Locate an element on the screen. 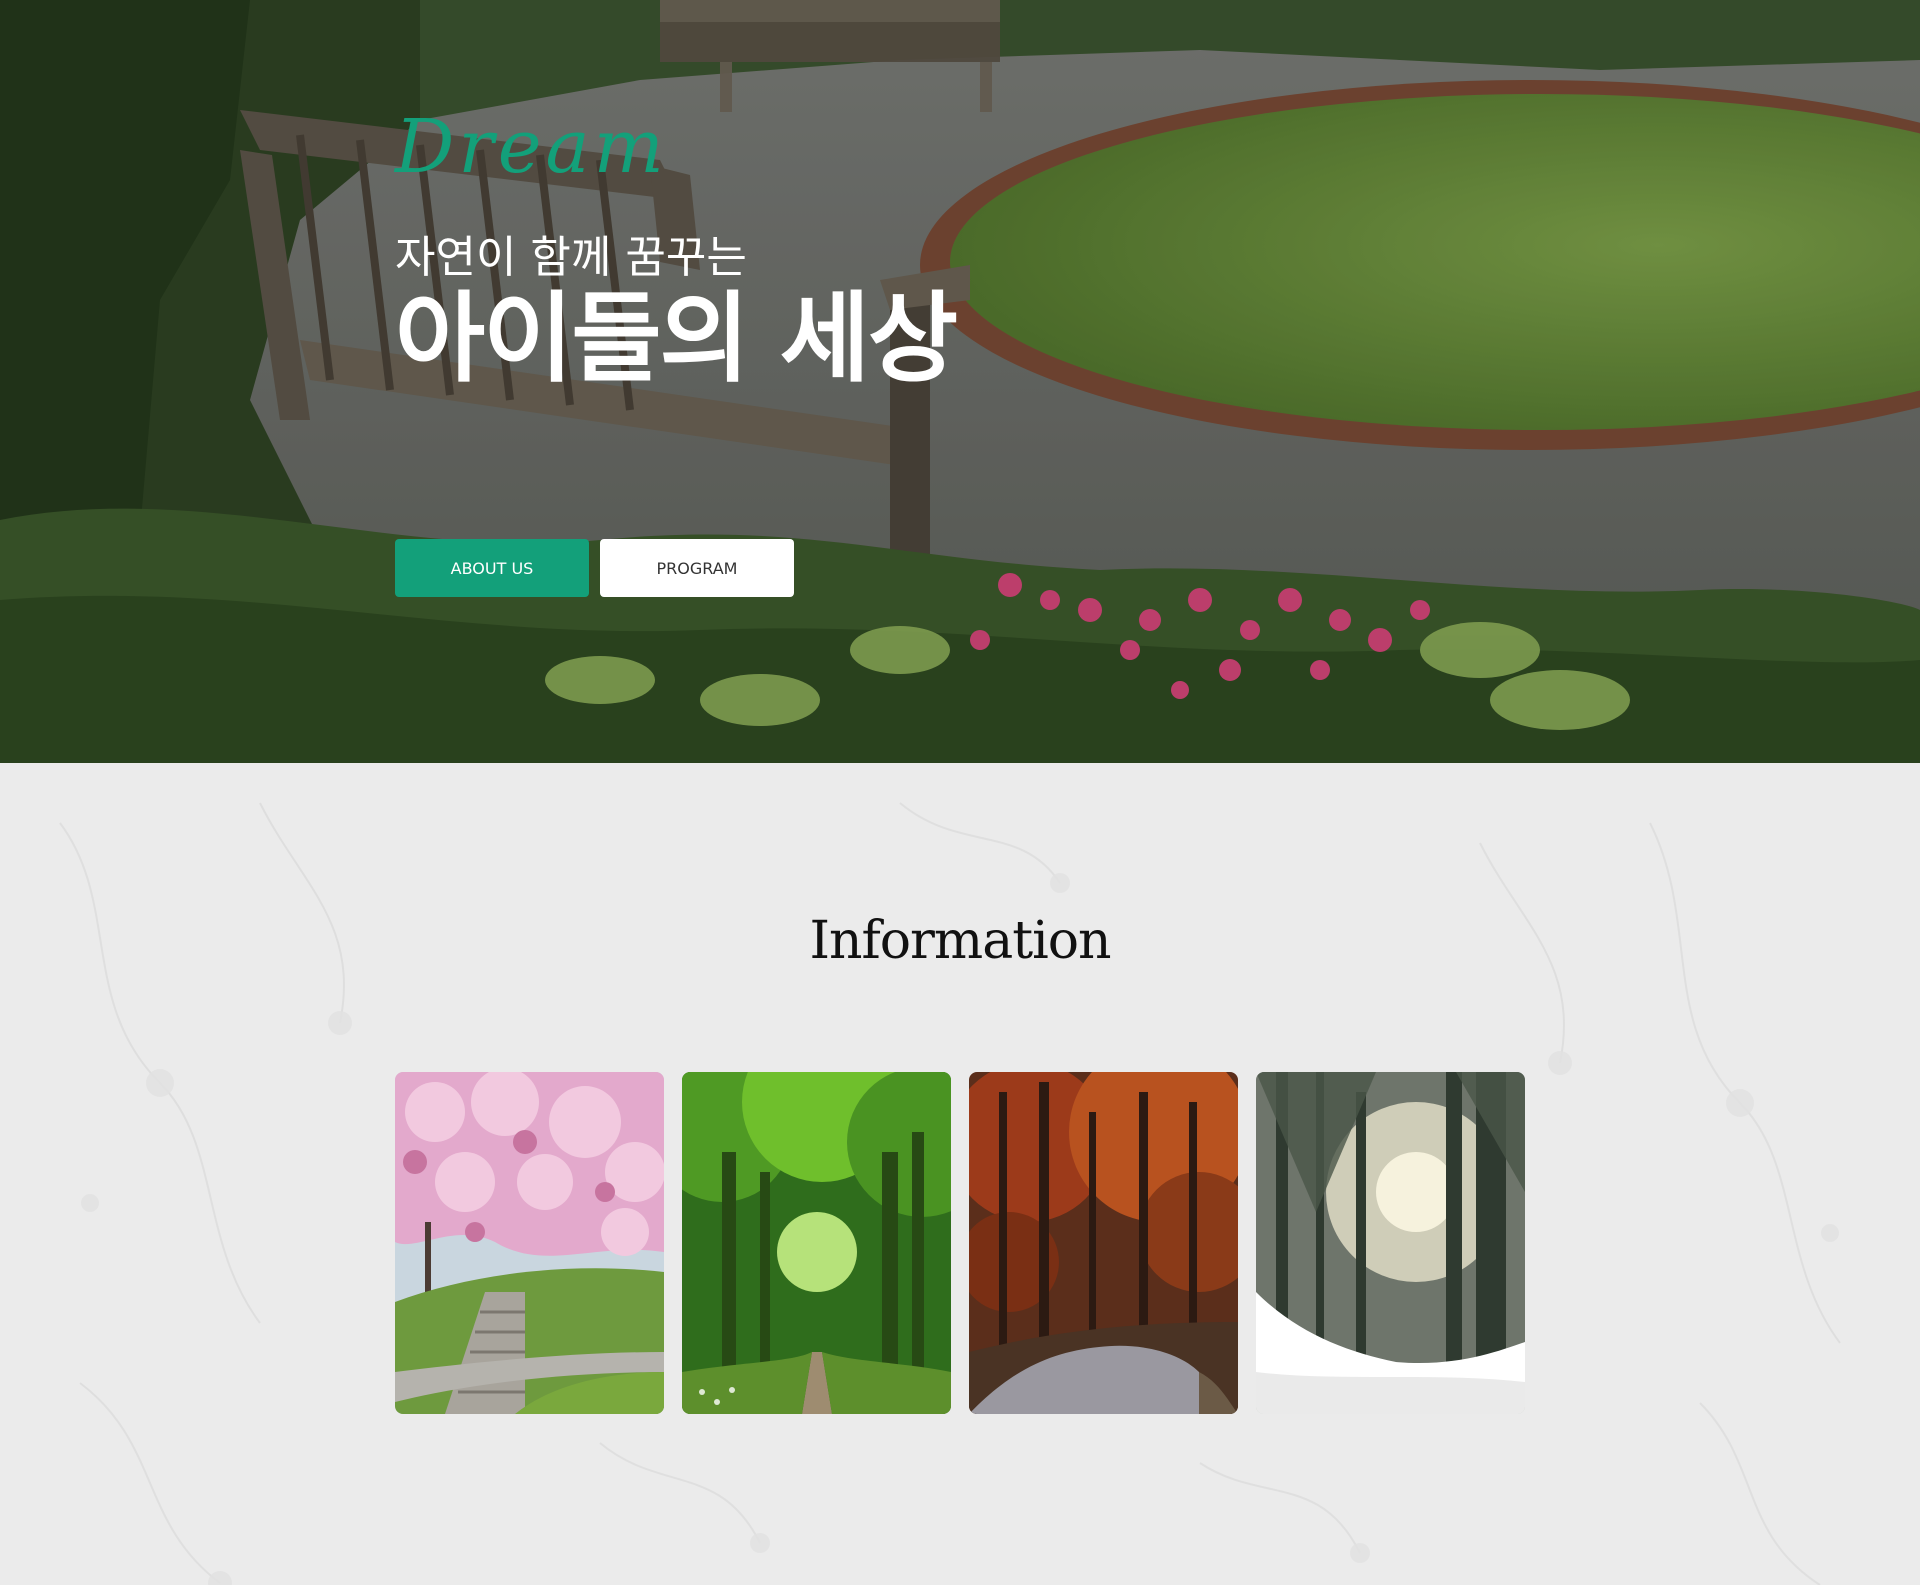 The image size is (1920, 1585). program-button: PROGRAM is located at coordinates (697, 568).